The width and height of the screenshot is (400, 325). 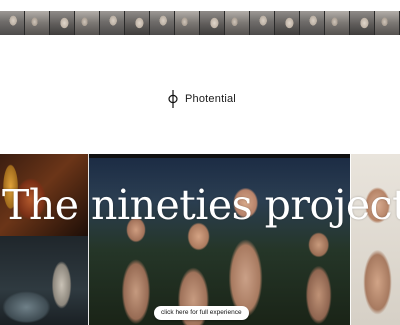 I want to click on brand-name: Photential, so click(x=210, y=99).